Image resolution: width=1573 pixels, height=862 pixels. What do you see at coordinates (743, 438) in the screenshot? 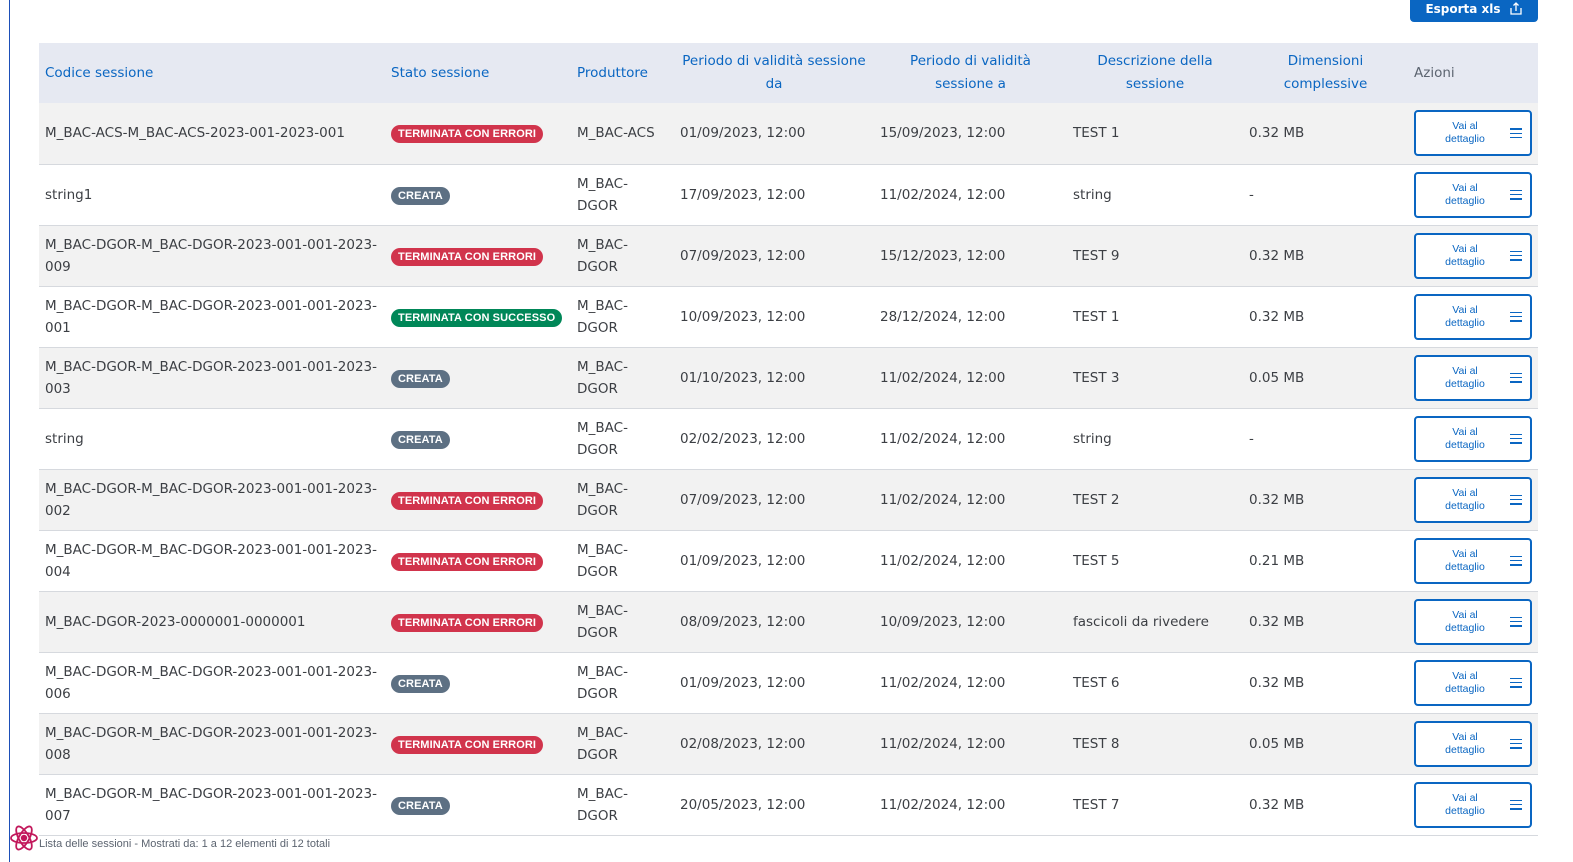
I see `cell-periodo-da: 02/02/2023, 12:00` at bounding box center [743, 438].